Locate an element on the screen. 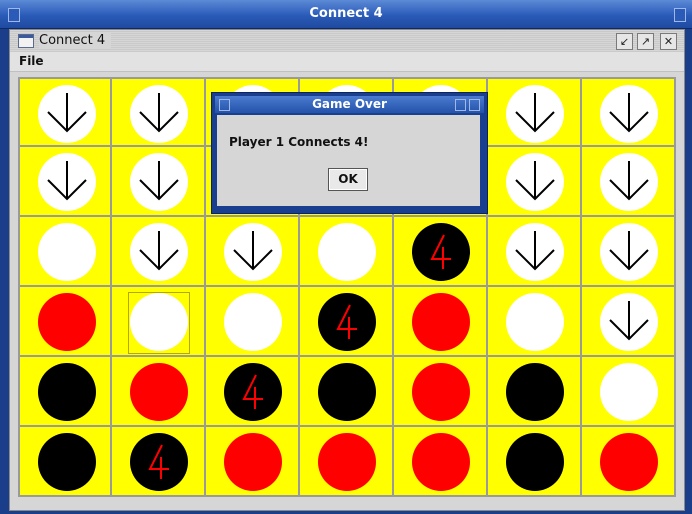  close-icon: ✕ is located at coordinates (668, 41).